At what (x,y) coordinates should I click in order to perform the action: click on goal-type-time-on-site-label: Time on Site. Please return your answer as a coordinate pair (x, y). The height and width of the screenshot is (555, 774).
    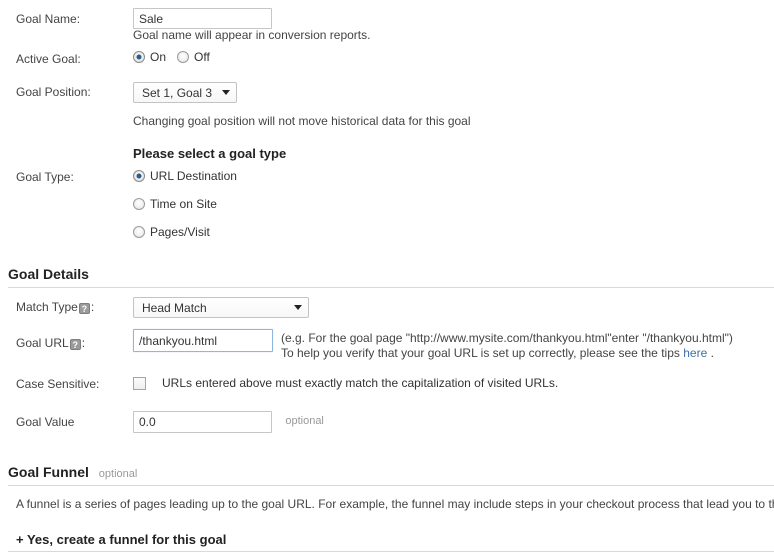
    Looking at the image, I should click on (183, 204).